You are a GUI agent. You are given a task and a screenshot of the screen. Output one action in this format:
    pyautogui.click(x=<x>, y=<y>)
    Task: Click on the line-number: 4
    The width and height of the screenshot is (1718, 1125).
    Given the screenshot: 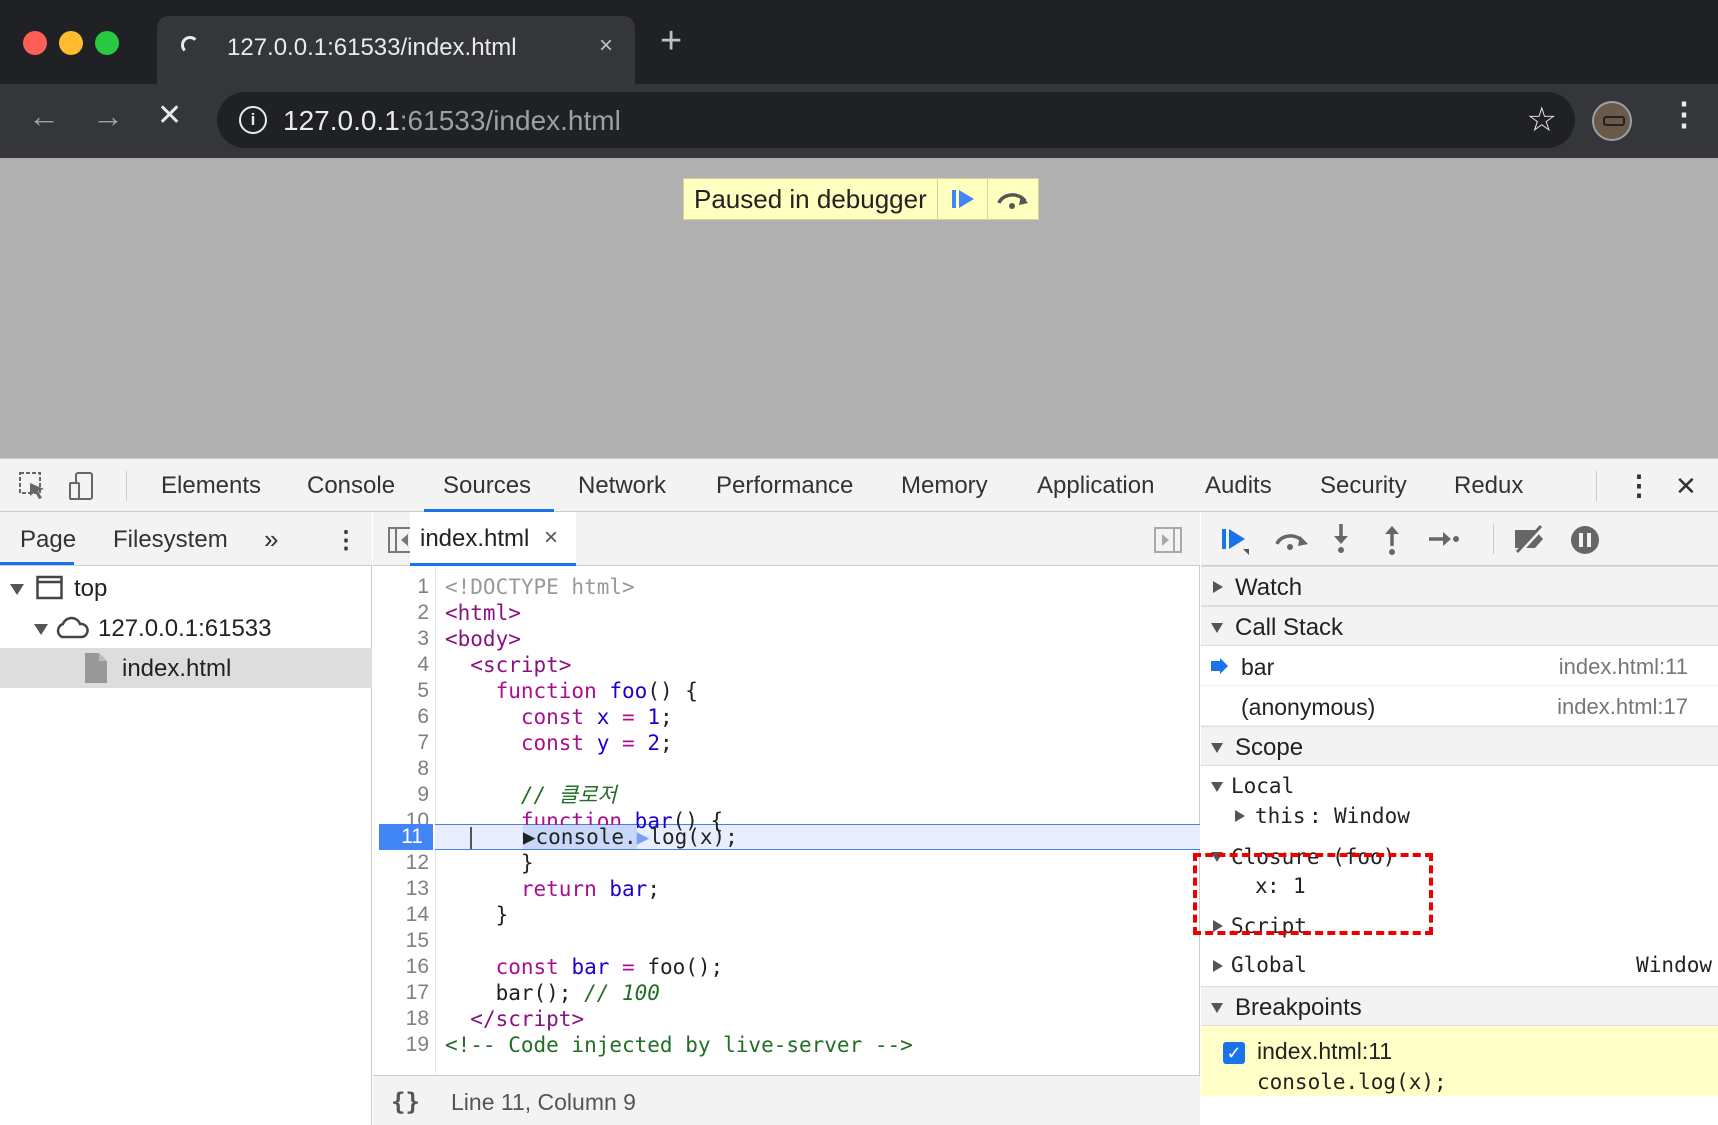 What is the action you would take?
    pyautogui.click(x=401, y=665)
    